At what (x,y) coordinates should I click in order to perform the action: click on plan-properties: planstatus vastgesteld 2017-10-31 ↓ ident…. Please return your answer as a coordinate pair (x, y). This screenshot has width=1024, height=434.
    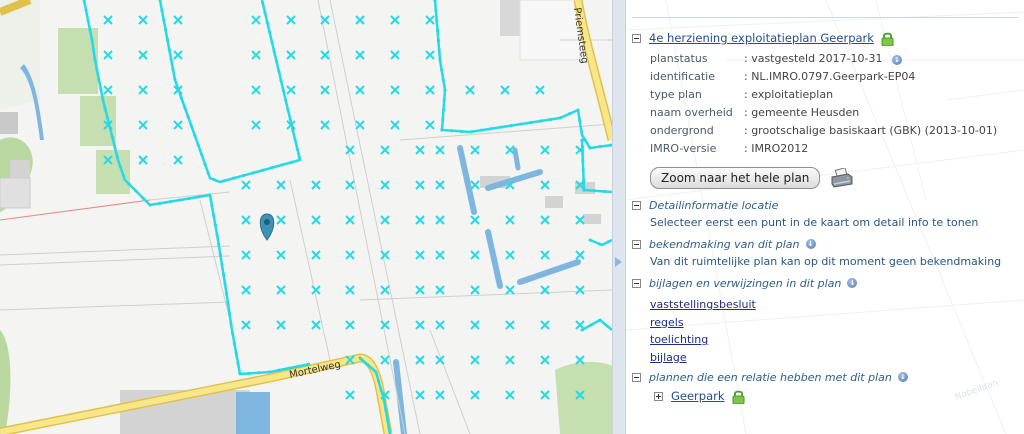
    Looking at the image, I should click on (834, 103).